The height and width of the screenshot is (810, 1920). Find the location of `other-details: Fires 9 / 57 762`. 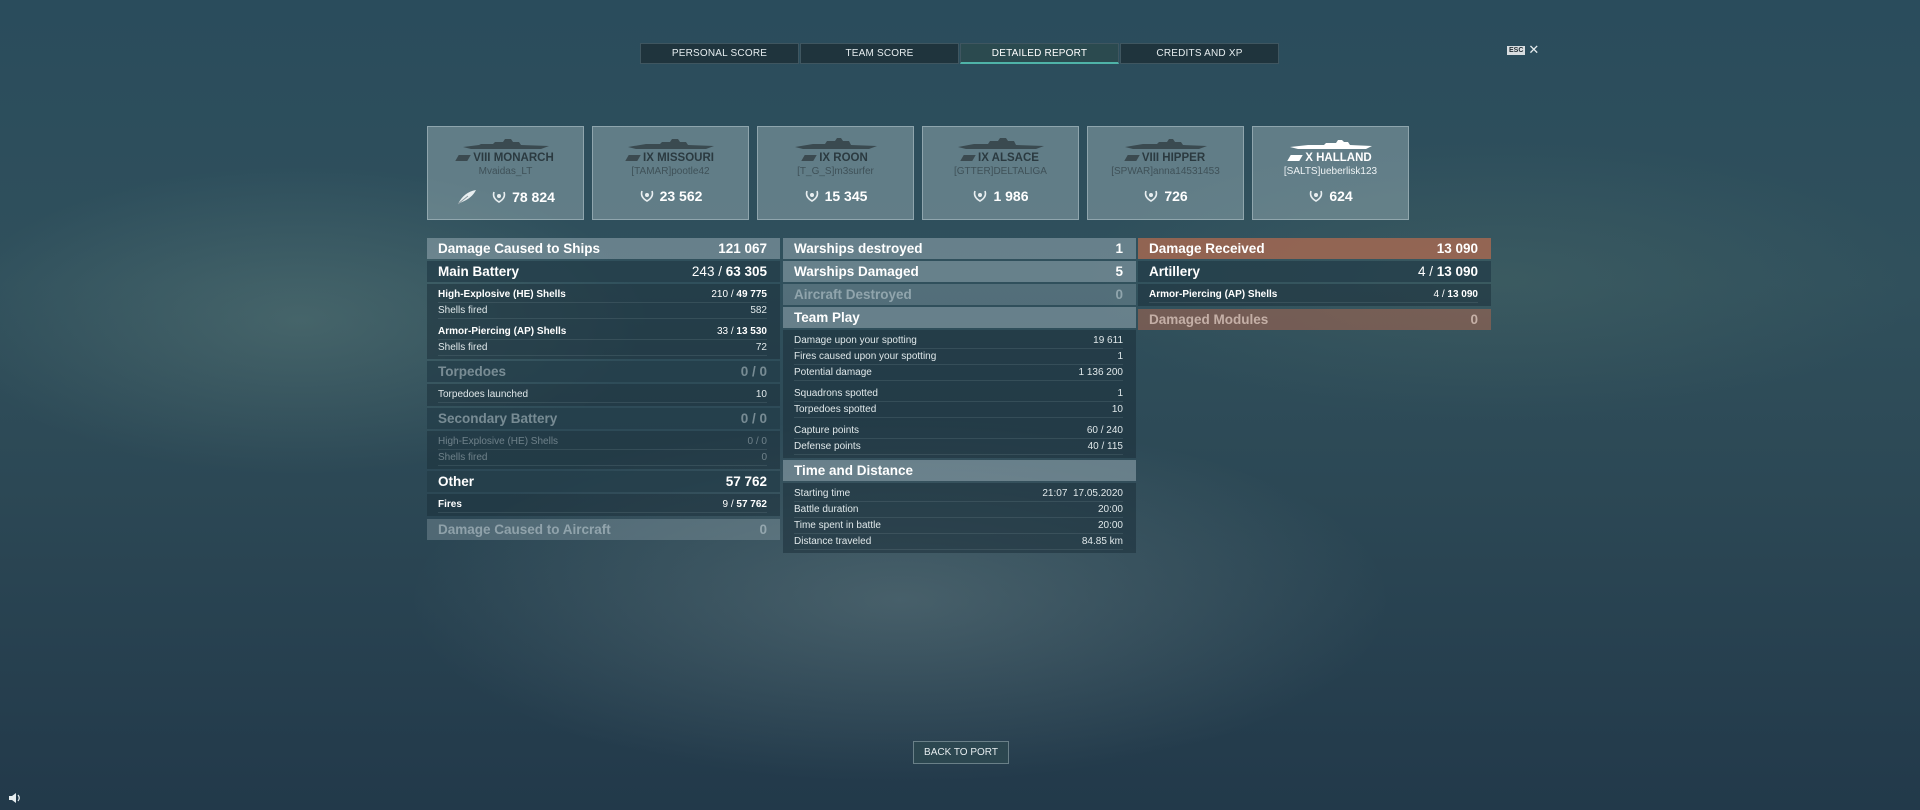

other-details: Fires 9 / 57 762 is located at coordinates (603, 505).